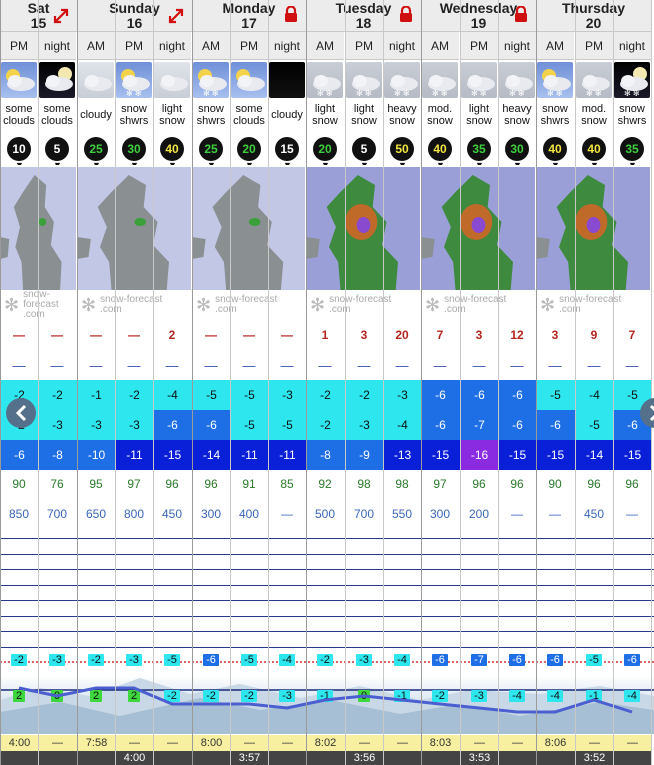 The height and width of the screenshot is (765, 654). I want to click on freezing-level-value: 300, so click(440, 514).